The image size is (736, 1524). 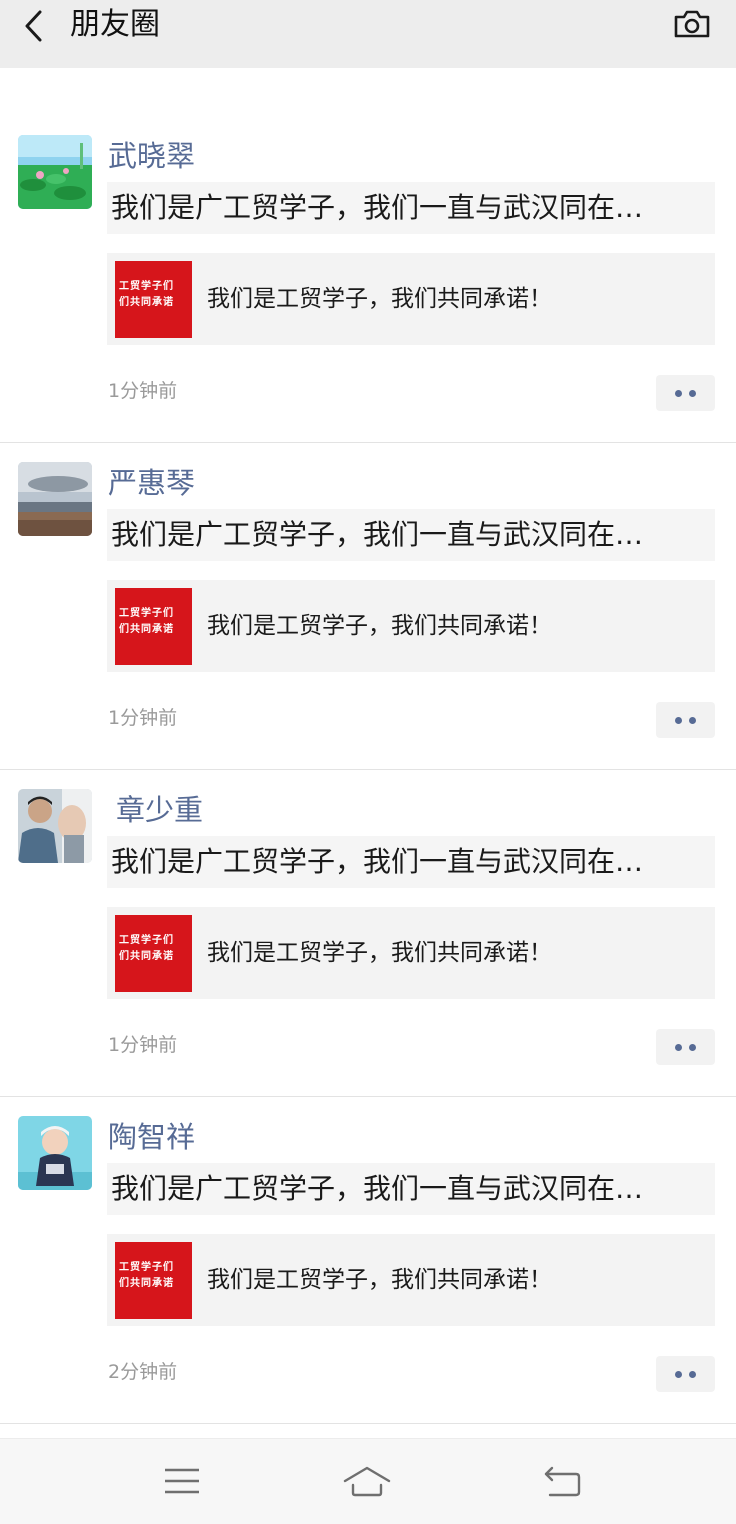 I want to click on username: 陶智祥, so click(x=151, y=1137).